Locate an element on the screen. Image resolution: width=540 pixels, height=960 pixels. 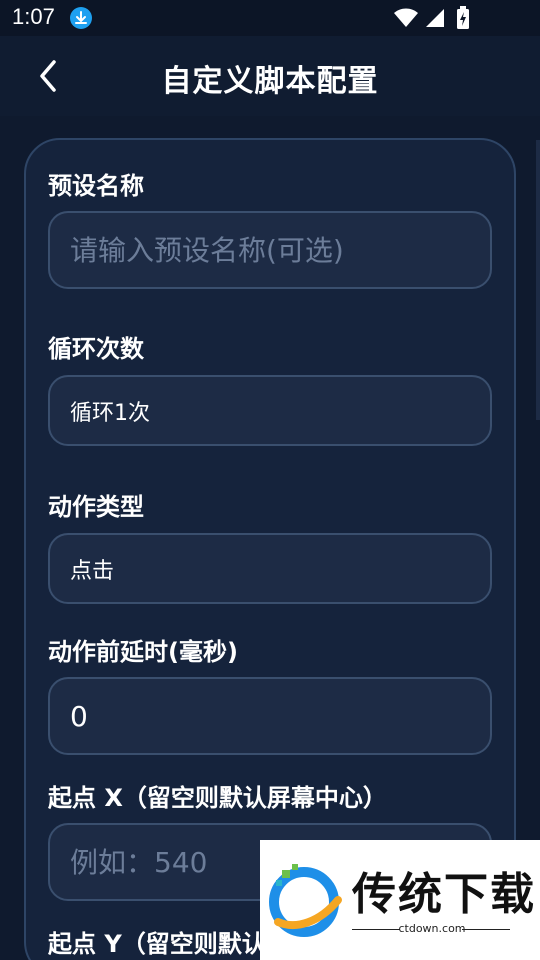
pre-delay-label: 动作前延时(毫秒) is located at coordinates (143, 652).